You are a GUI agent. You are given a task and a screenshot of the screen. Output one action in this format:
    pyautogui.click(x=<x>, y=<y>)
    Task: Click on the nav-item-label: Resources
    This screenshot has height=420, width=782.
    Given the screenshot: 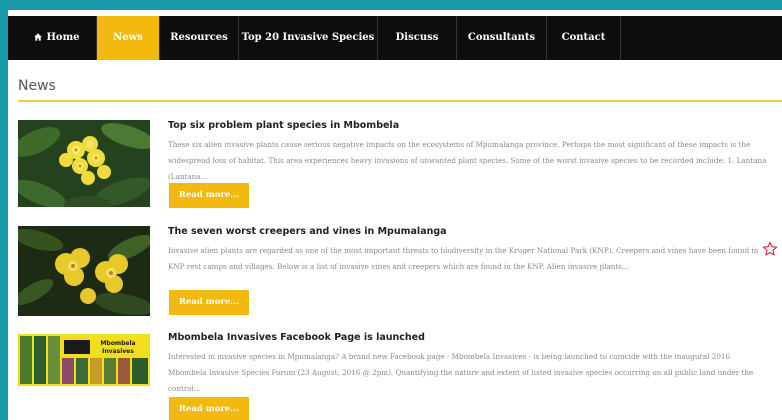 What is the action you would take?
    pyautogui.click(x=199, y=37)
    